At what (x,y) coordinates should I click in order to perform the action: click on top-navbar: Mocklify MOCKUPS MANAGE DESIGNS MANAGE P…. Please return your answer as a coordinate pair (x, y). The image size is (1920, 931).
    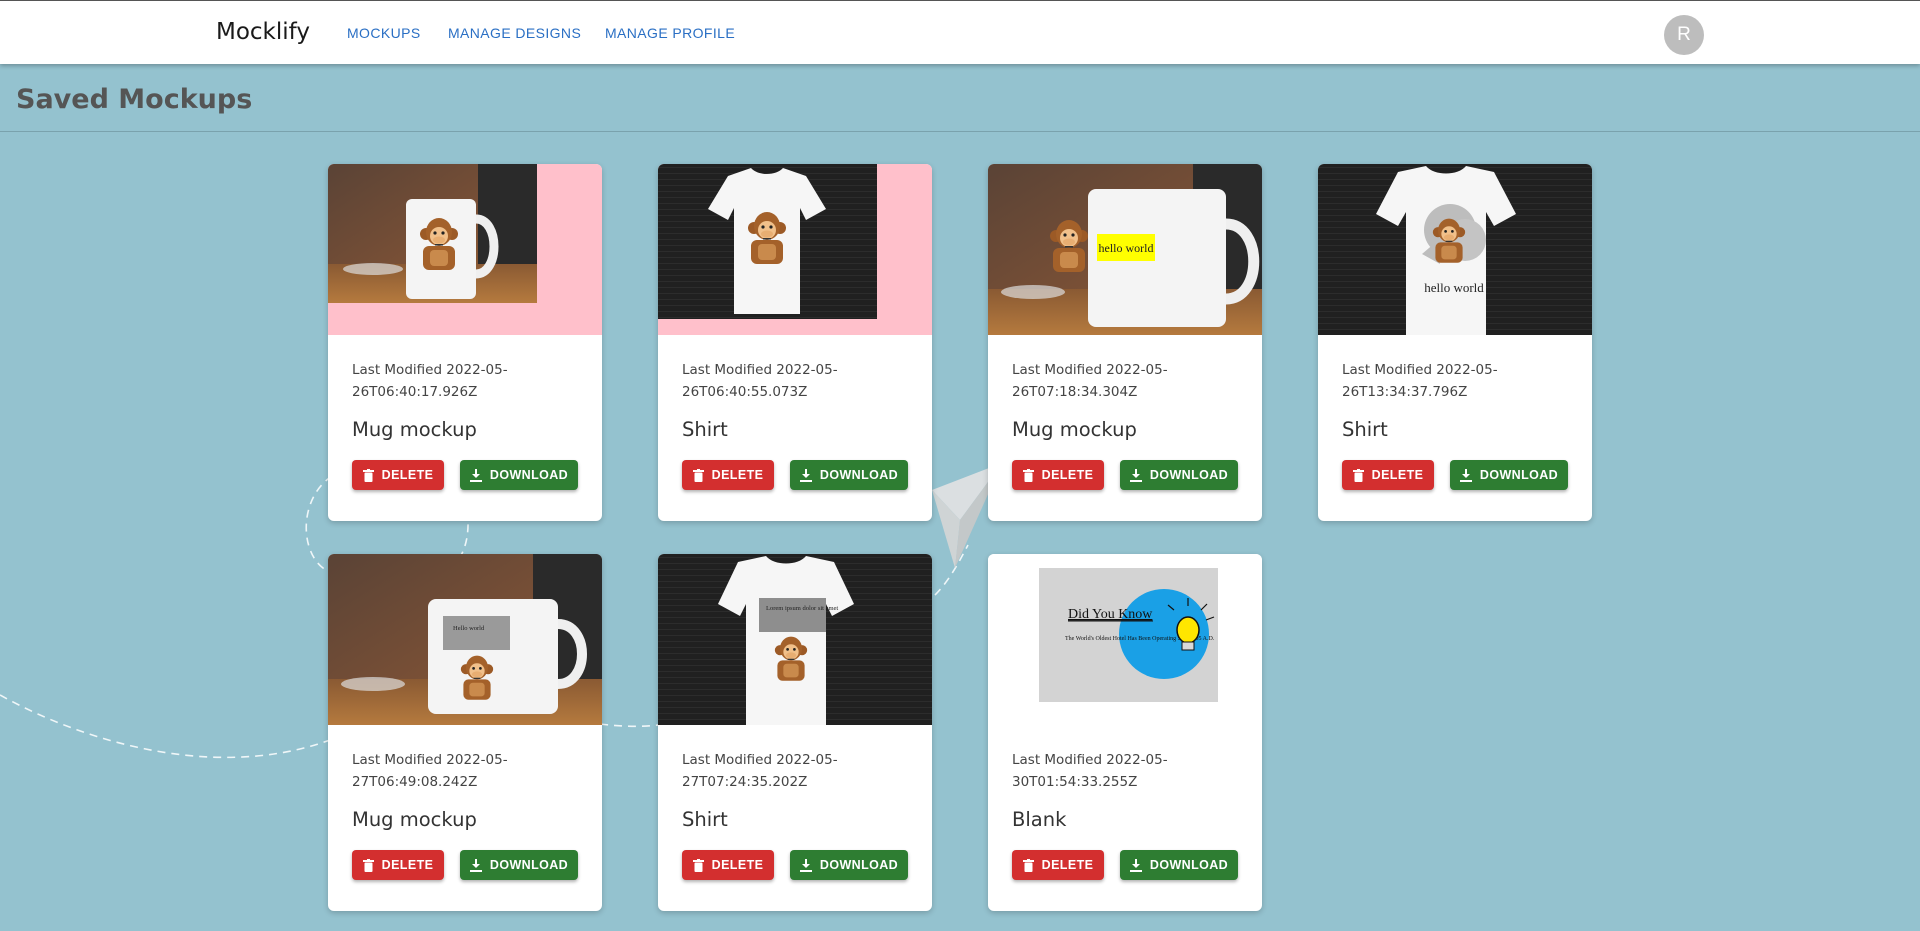
    Looking at the image, I should click on (960, 32).